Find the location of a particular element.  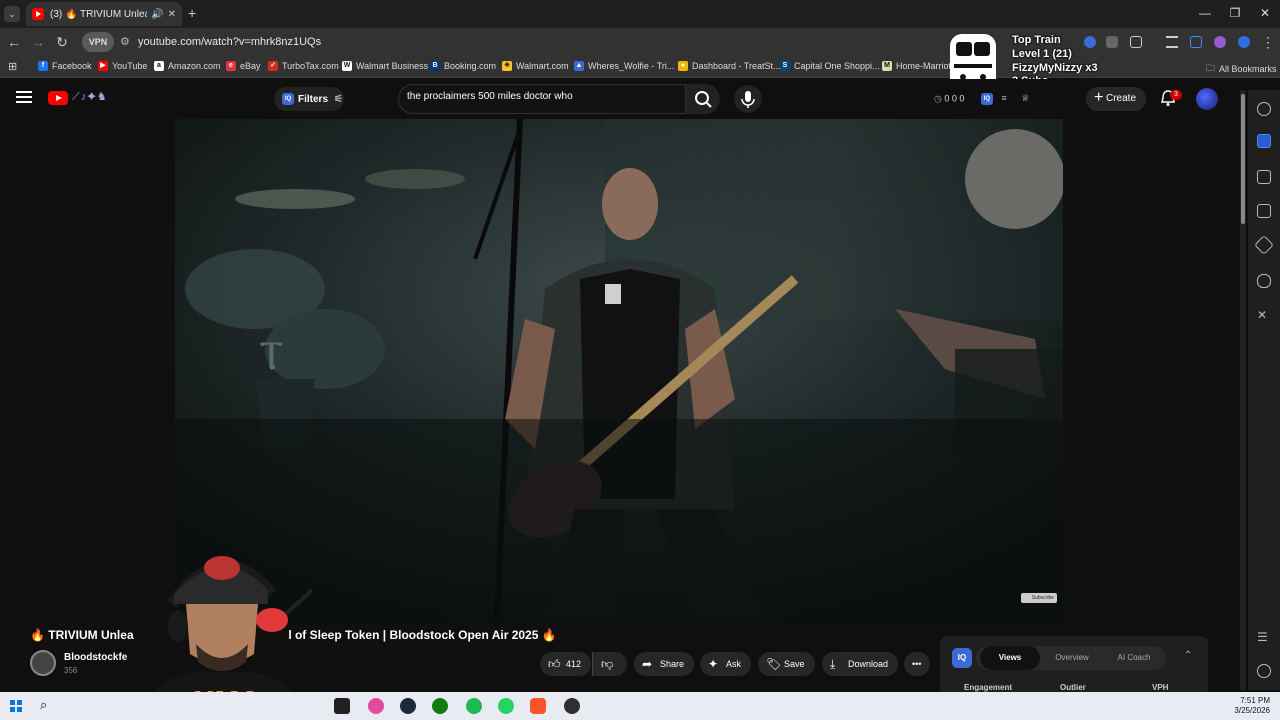

browser-tab-active: (3) 🔥 TRIVIUM Unleash Th... 🔊 ✕ is located at coordinates (104, 14).